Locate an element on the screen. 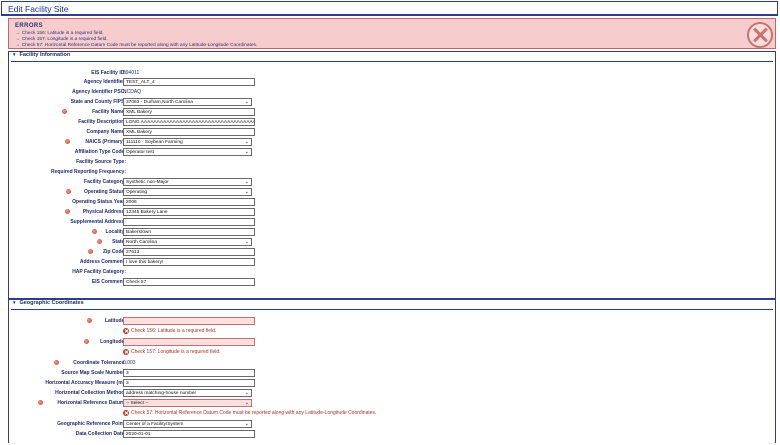 This screenshot has height=445, width=780. horizontal-collection-method-select: address matching-house number ⌄ is located at coordinates (187, 393).